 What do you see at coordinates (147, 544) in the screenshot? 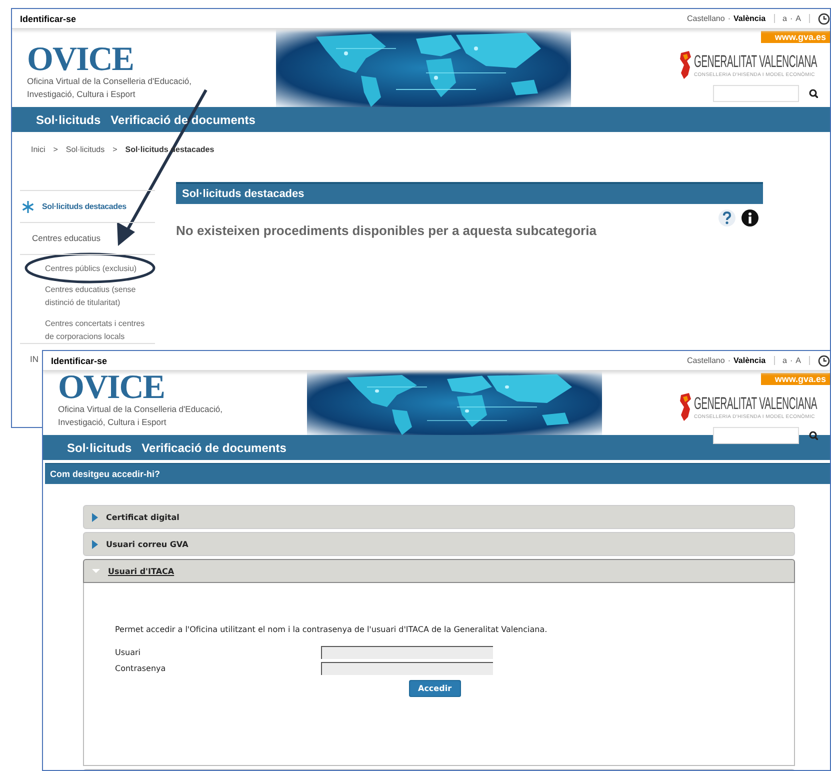
I see `accordion-title: Usuari correu GVA` at bounding box center [147, 544].